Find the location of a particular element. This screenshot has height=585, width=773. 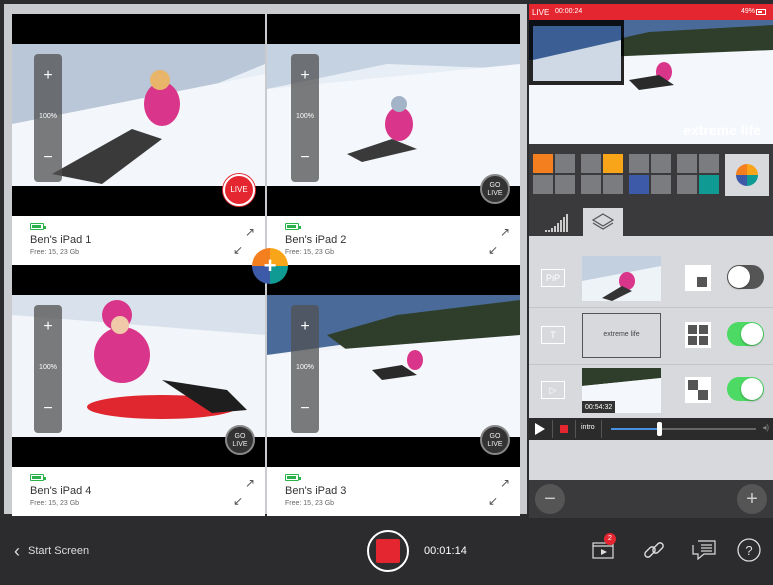

zoom-in-button-1: + is located at coordinates (48, 76).